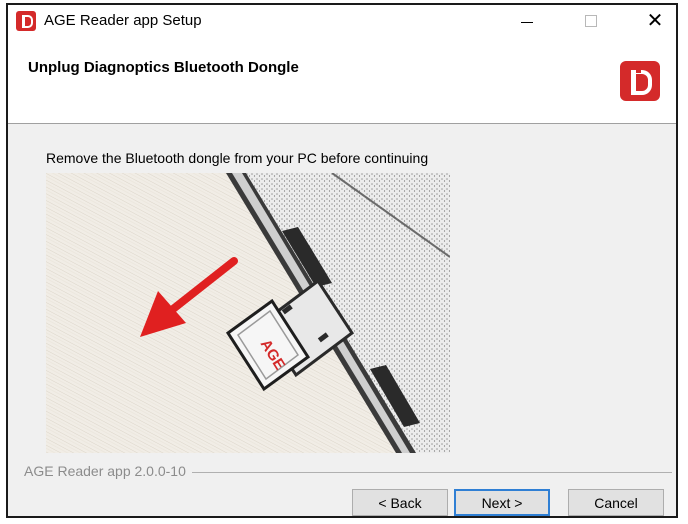 Image resolution: width=688 pixels, height=524 pixels. Describe the element at coordinates (26, 21) in the screenshot. I see `app-logo-icon` at that location.